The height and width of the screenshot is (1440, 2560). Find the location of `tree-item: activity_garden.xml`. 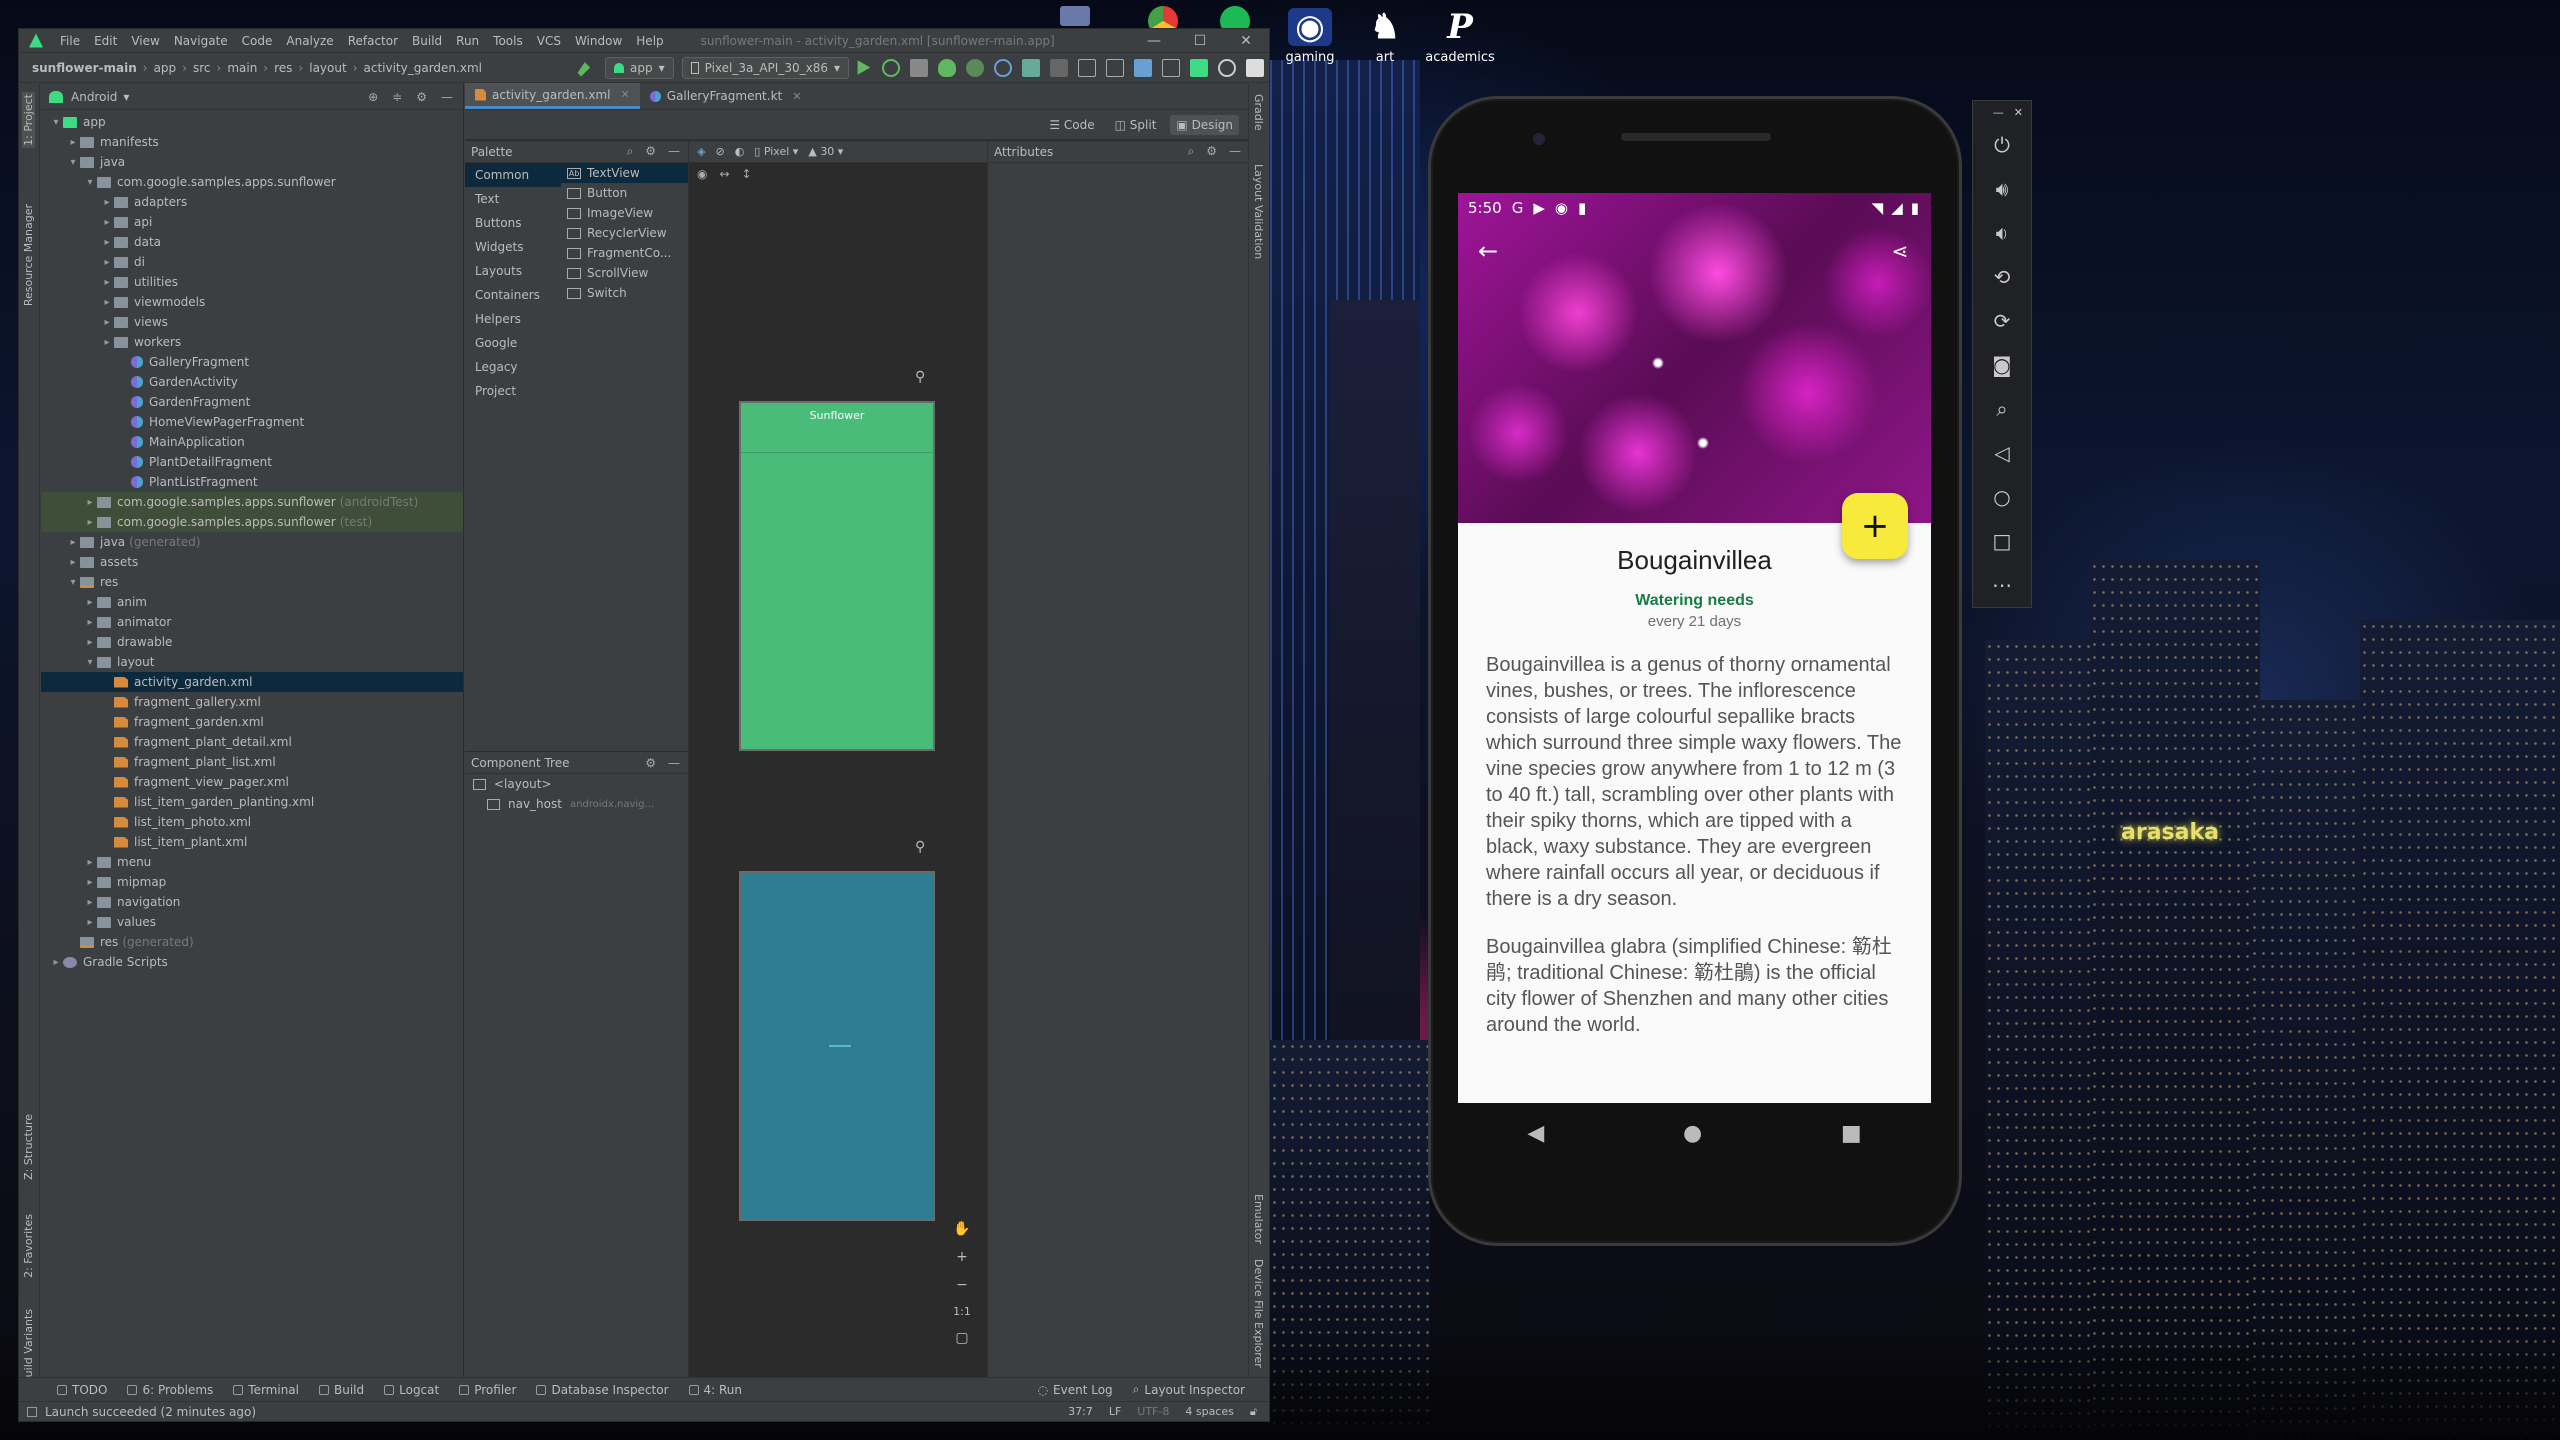

tree-item: activity_garden.xml is located at coordinates (252, 682).